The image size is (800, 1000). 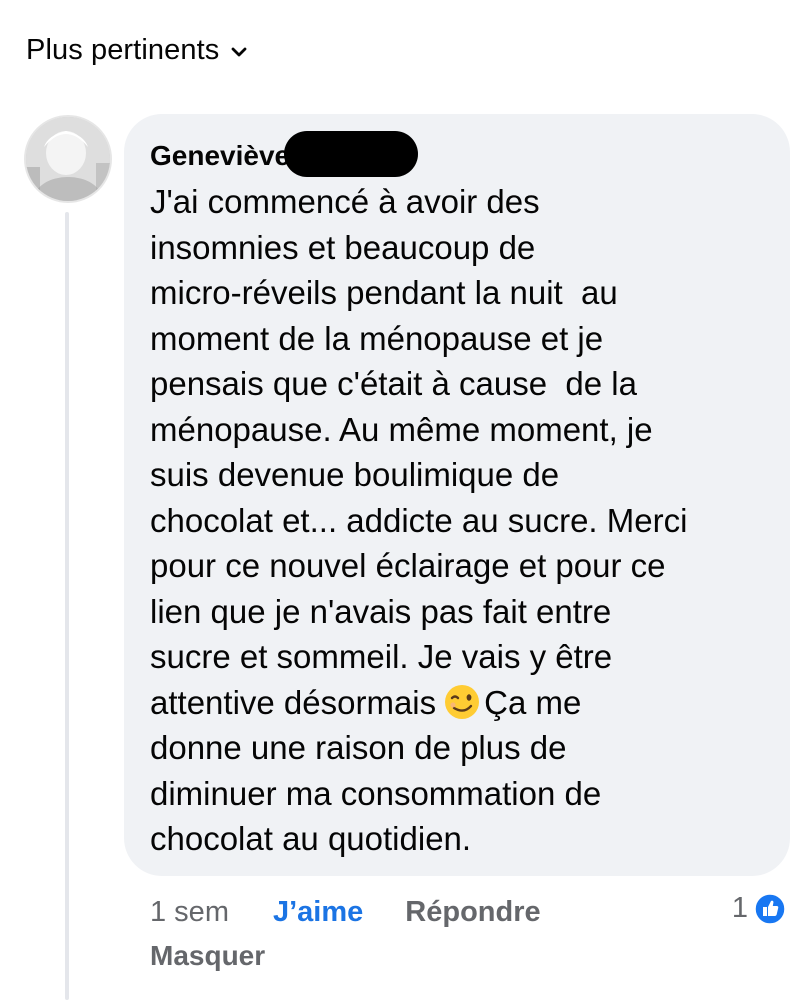 I want to click on hide-button: Masquer, so click(x=207, y=956).